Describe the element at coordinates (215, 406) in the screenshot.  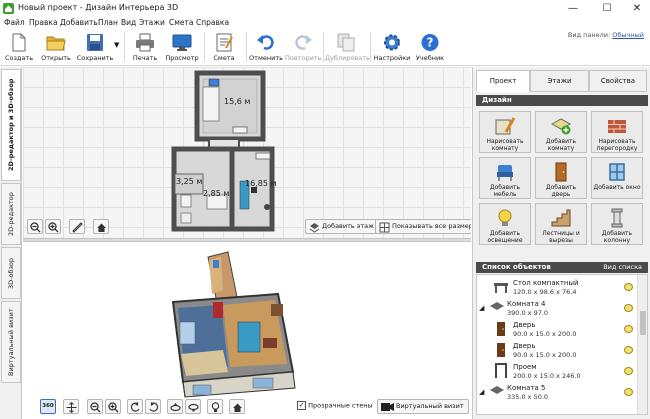
I see `lighting-button` at that location.